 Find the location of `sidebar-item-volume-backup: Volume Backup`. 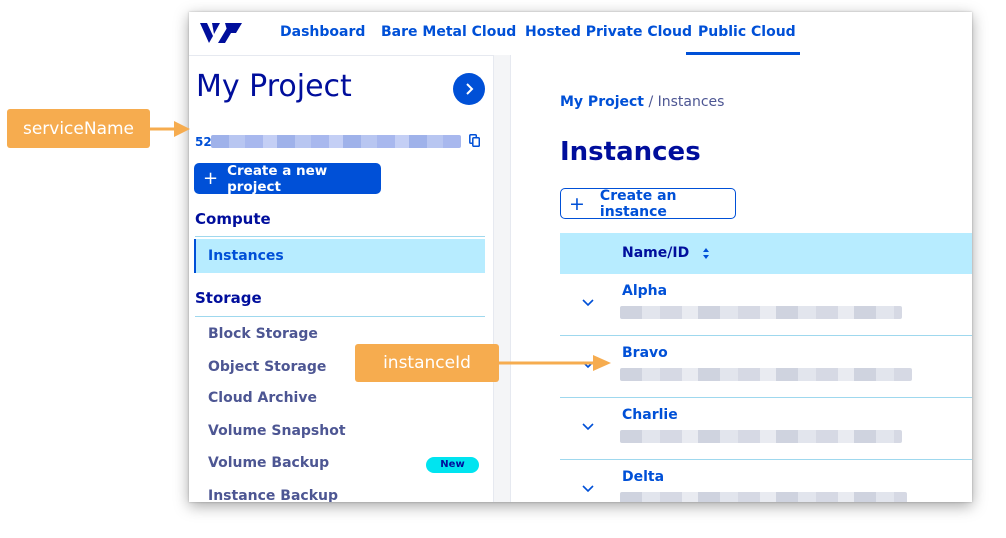

sidebar-item-volume-backup: Volume Backup is located at coordinates (268, 463).